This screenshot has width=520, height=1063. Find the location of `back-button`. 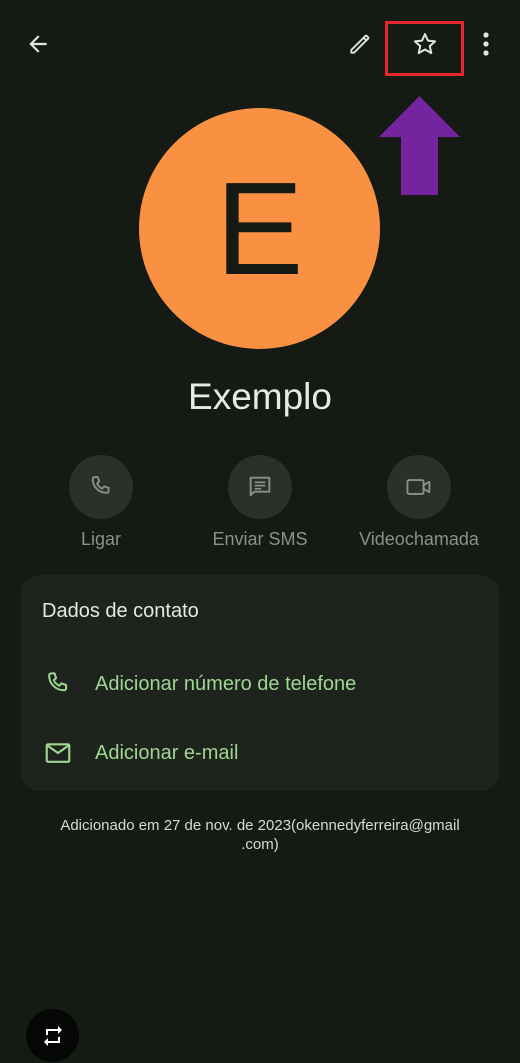

back-button is located at coordinates (38, 44).